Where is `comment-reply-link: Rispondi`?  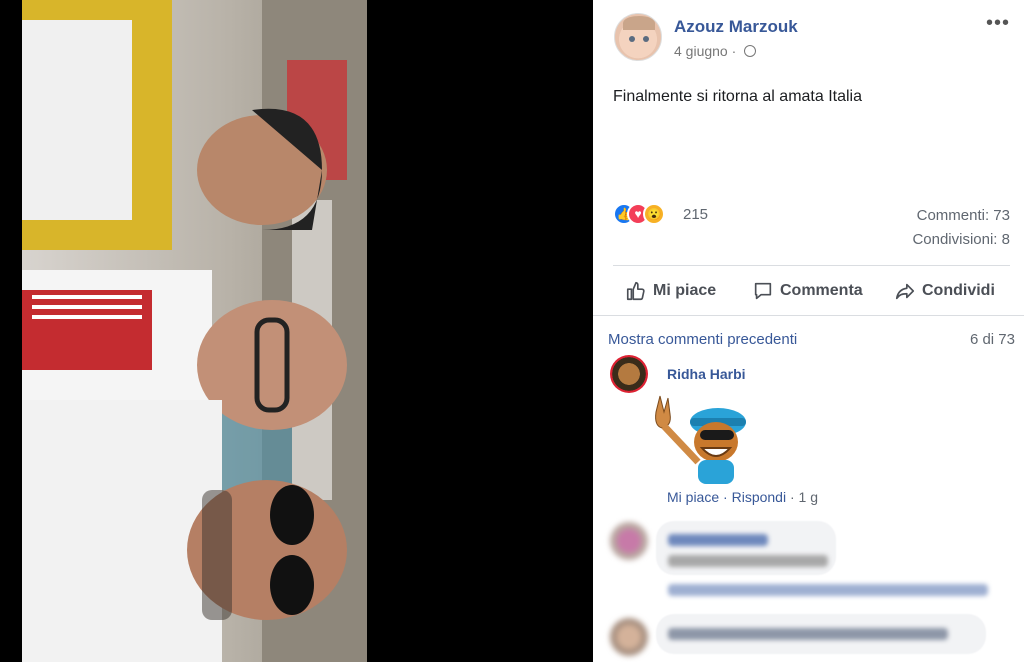 comment-reply-link: Rispondi is located at coordinates (759, 497).